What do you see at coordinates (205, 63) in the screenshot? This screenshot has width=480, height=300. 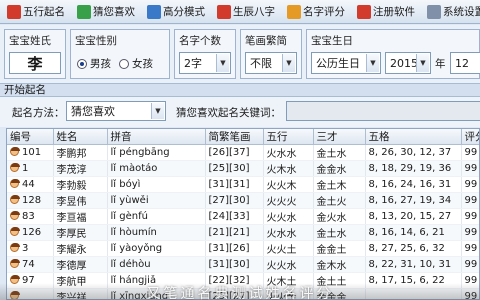 I see `name-count-select: 2字 ▼` at bounding box center [205, 63].